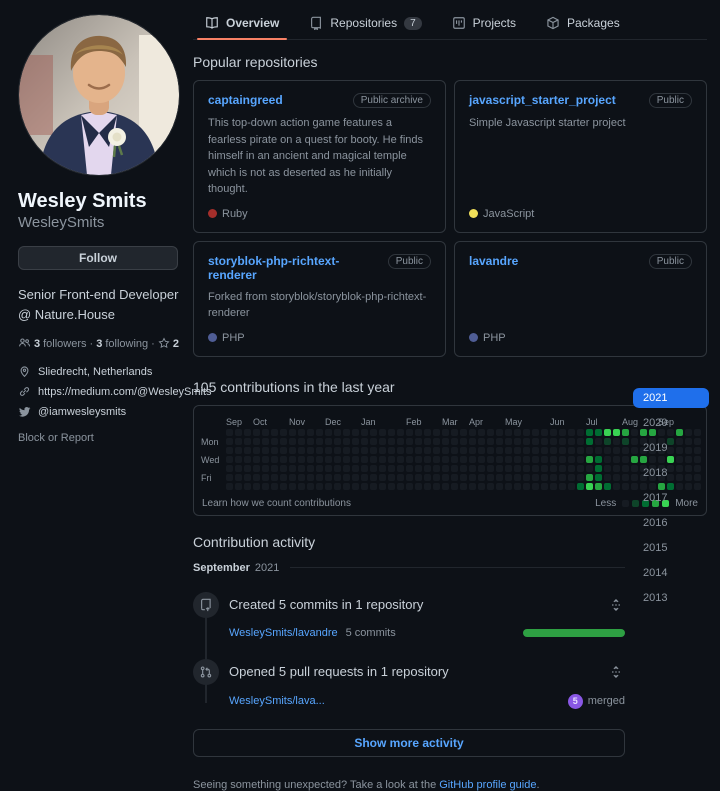 The height and width of the screenshot is (791, 720). I want to click on year-filter-2015: 2015, so click(671, 548).